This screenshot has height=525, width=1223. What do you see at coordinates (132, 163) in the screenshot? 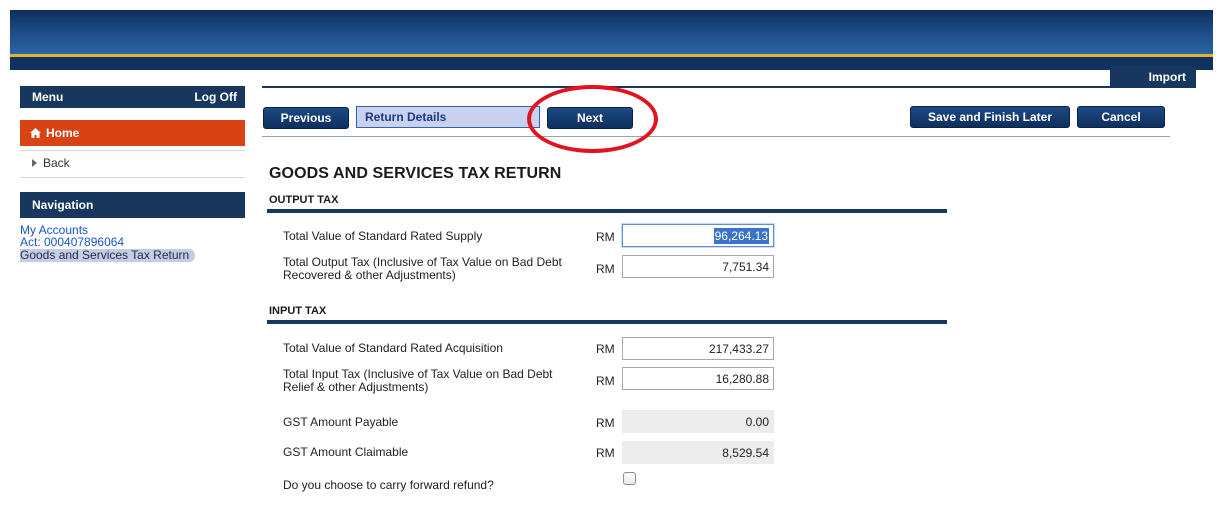
I see `sidebar-item-back: Back` at bounding box center [132, 163].